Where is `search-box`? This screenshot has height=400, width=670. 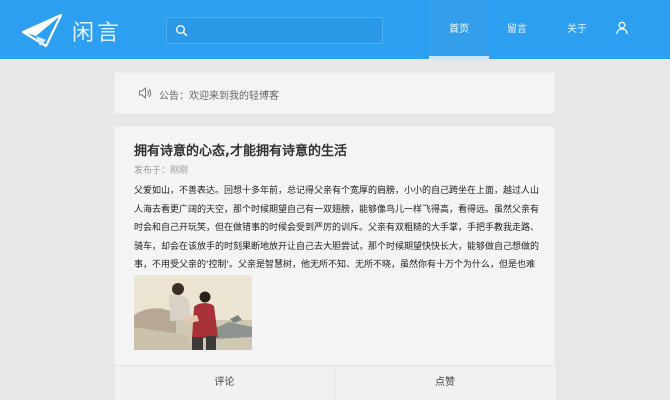 search-box is located at coordinates (274, 30).